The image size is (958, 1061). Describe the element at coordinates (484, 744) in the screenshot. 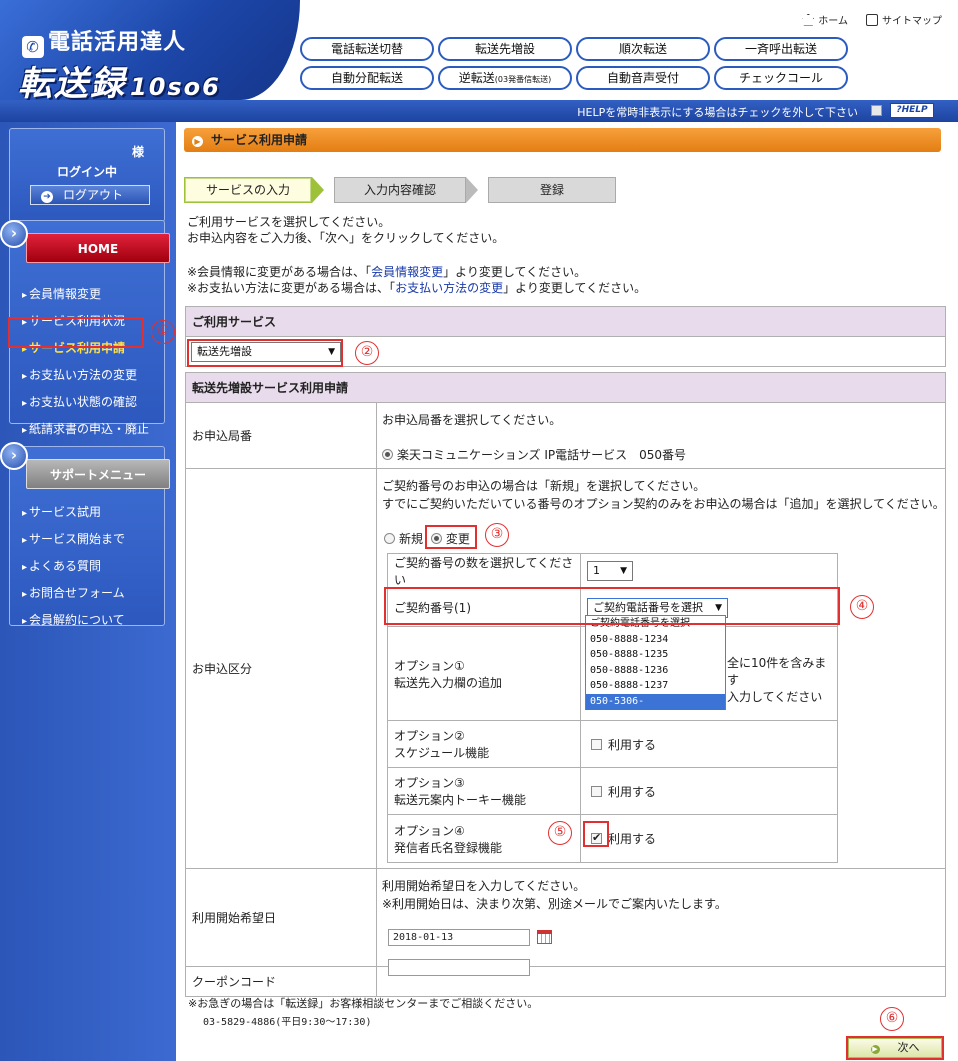

I see `option2-label: オプション② スケジュール機能` at that location.